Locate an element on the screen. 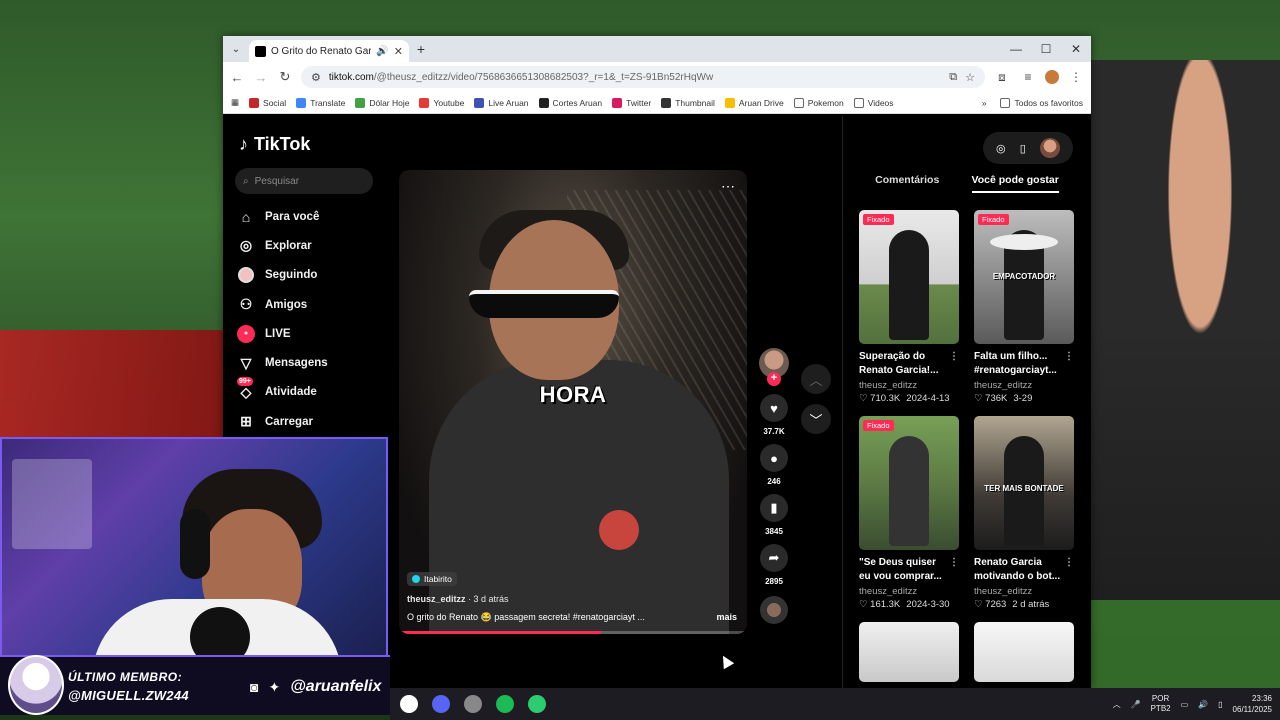 The width and height of the screenshot is (1280, 720). like-action: ♥ 37.7K is located at coordinates (774, 415).